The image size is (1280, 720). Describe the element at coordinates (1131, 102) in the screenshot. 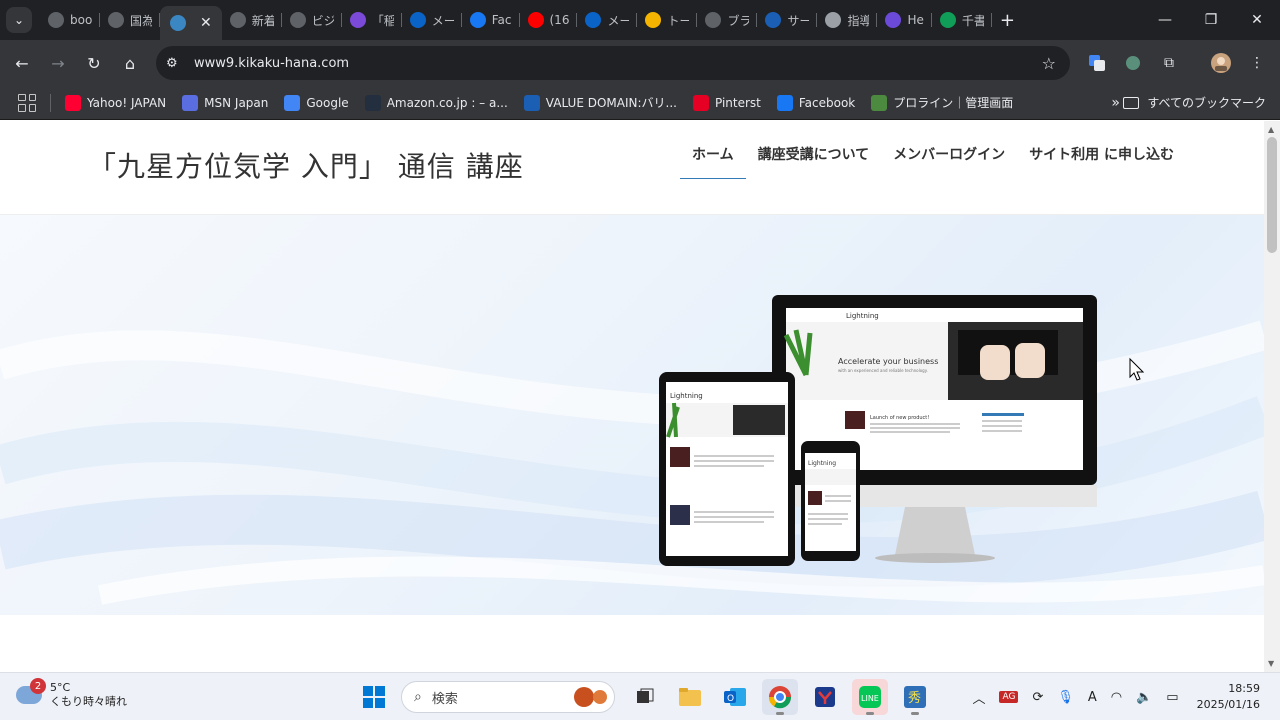

I see `folder-icon` at that location.